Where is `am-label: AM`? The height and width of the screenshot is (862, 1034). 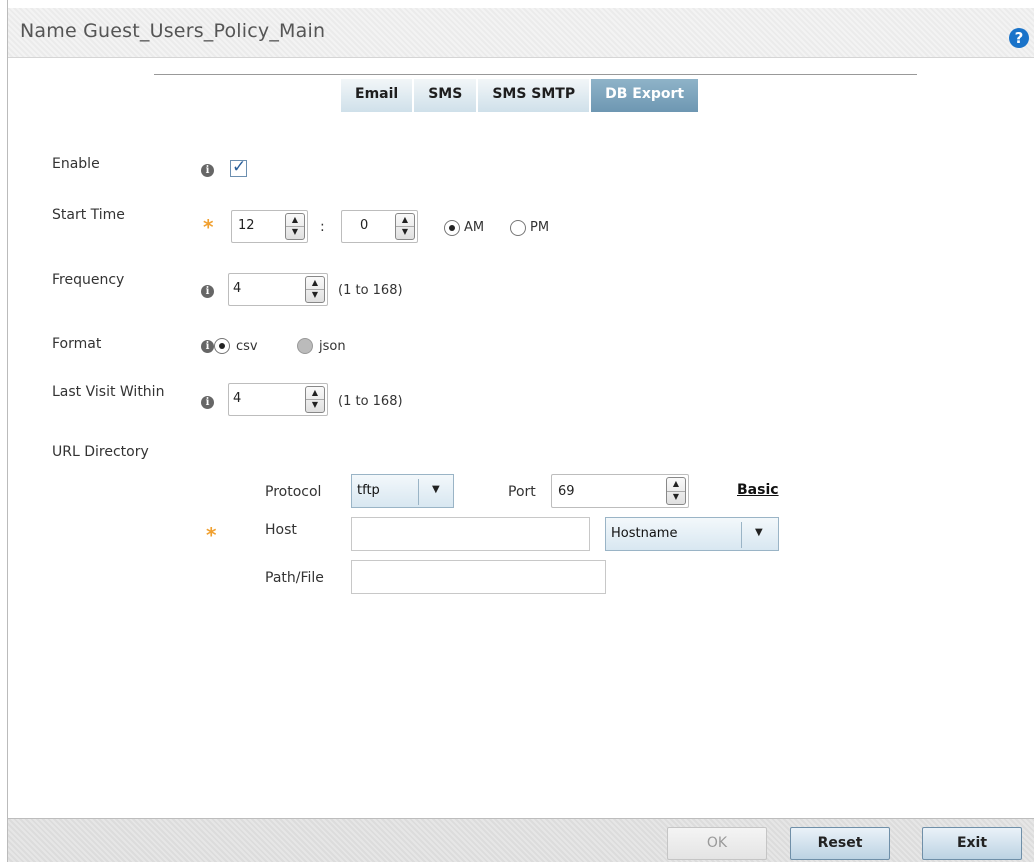 am-label: AM is located at coordinates (474, 227).